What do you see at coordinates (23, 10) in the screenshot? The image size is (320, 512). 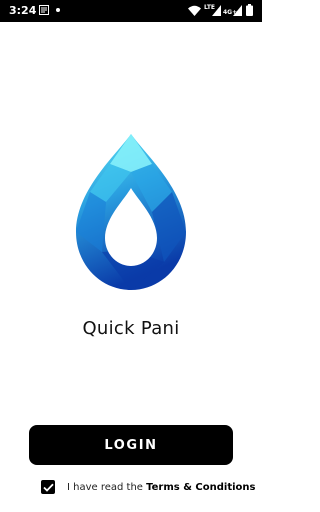 I see `status-time: 3:24` at bounding box center [23, 10].